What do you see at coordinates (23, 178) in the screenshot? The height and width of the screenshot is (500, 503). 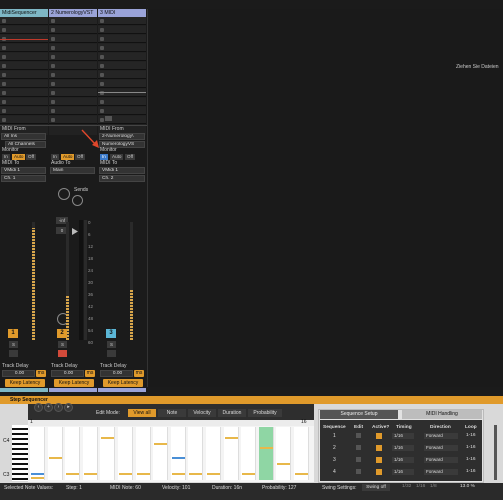 I see `midi-channel-select: Ch. 1` at bounding box center [23, 178].